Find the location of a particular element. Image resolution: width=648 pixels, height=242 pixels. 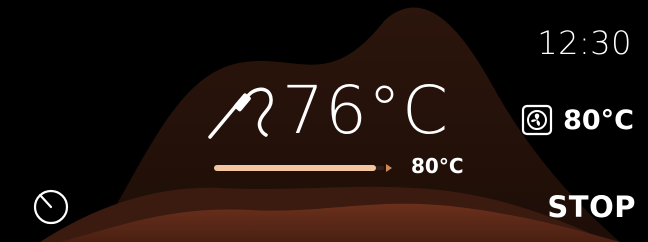

probe-temperature-row: 76°C is located at coordinates (326, 111).